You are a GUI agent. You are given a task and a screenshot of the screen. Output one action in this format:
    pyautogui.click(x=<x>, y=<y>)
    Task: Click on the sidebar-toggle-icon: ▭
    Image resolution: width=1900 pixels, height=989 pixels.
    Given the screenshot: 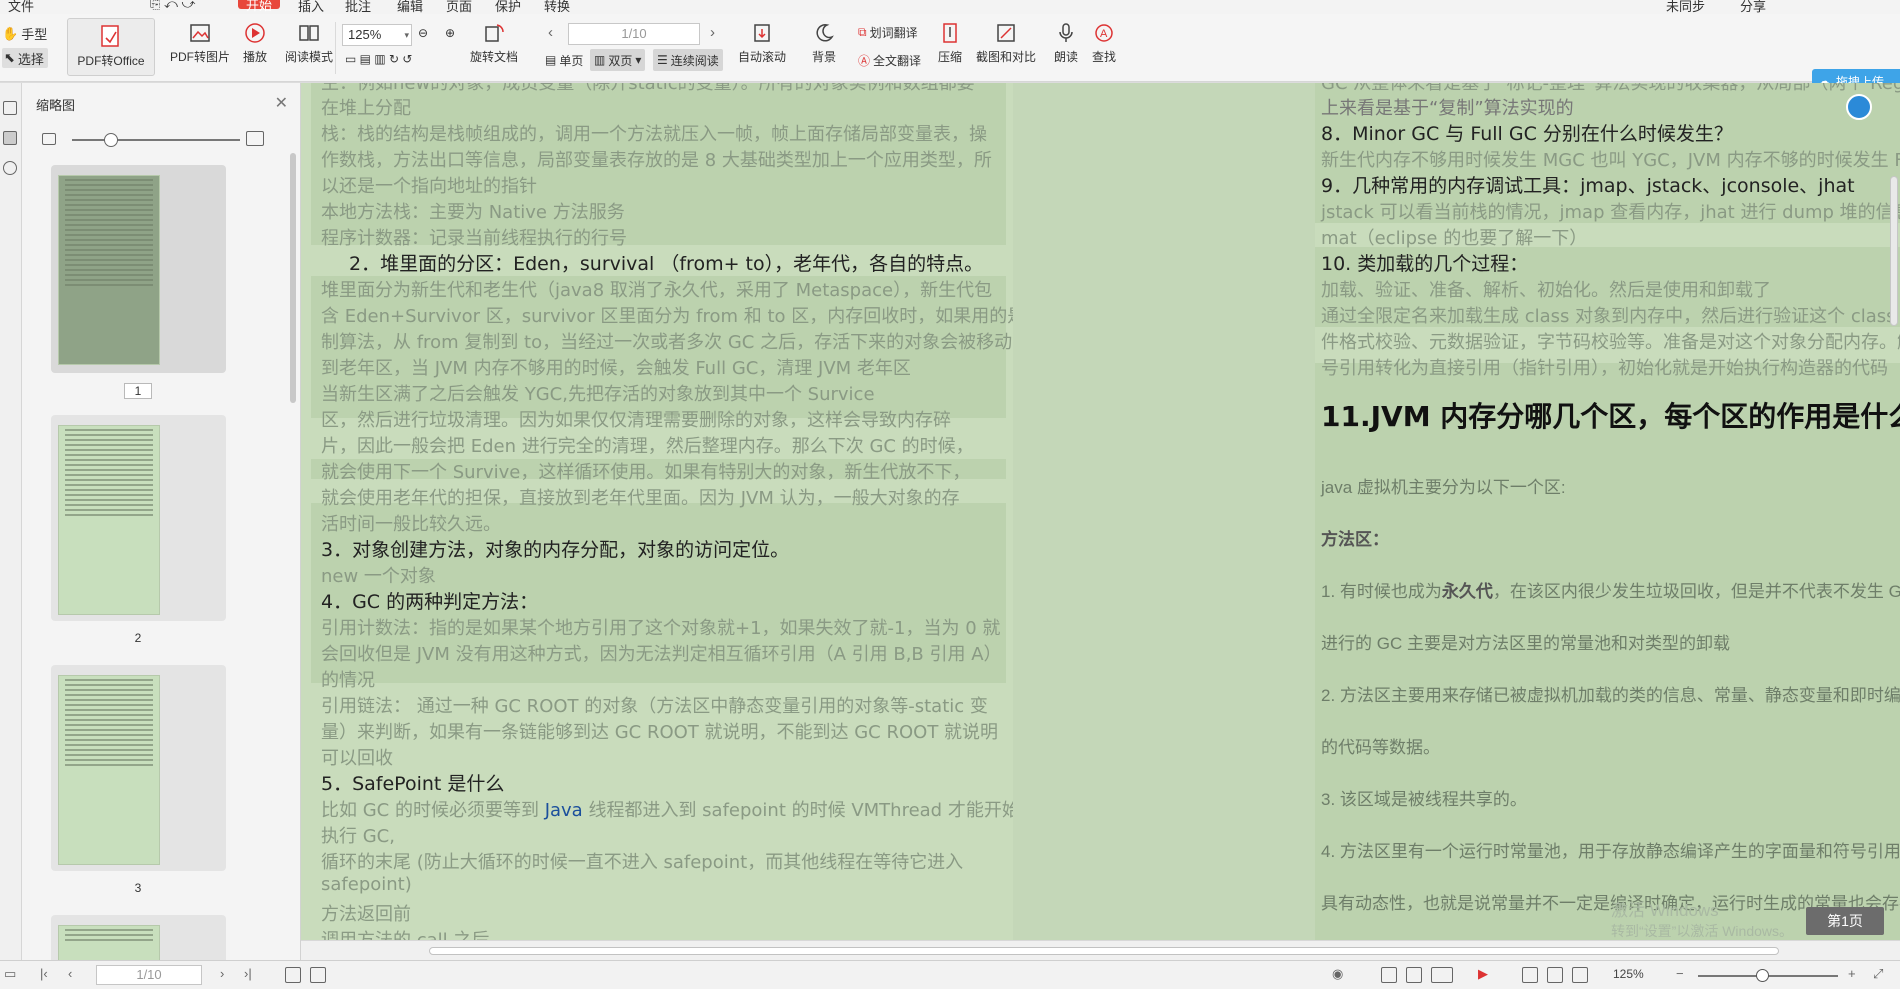 What is the action you would take?
    pyautogui.click(x=10, y=974)
    